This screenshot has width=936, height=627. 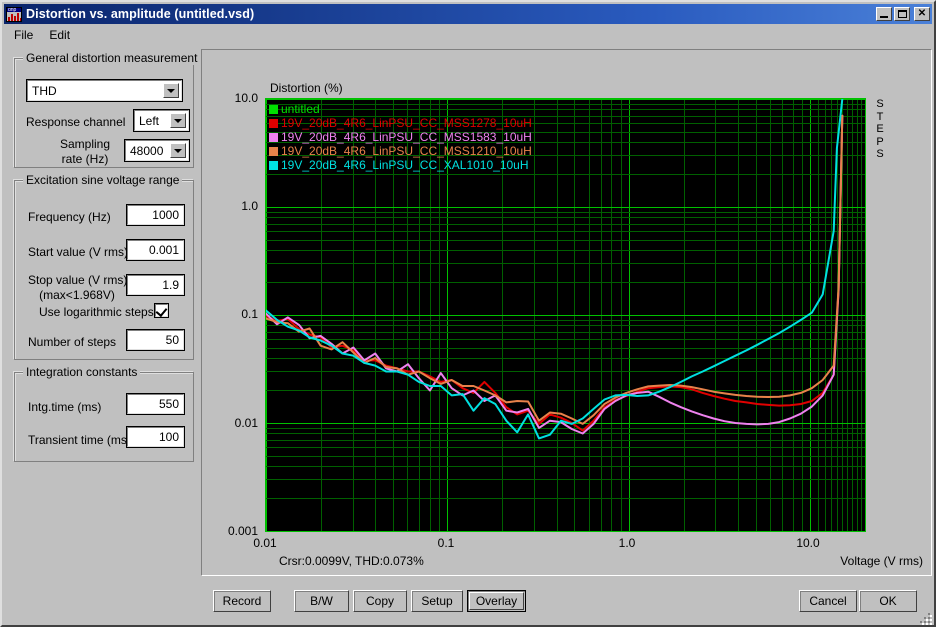 What do you see at coordinates (306, 88) in the screenshot?
I see `plot-title: Distortion (%)` at bounding box center [306, 88].